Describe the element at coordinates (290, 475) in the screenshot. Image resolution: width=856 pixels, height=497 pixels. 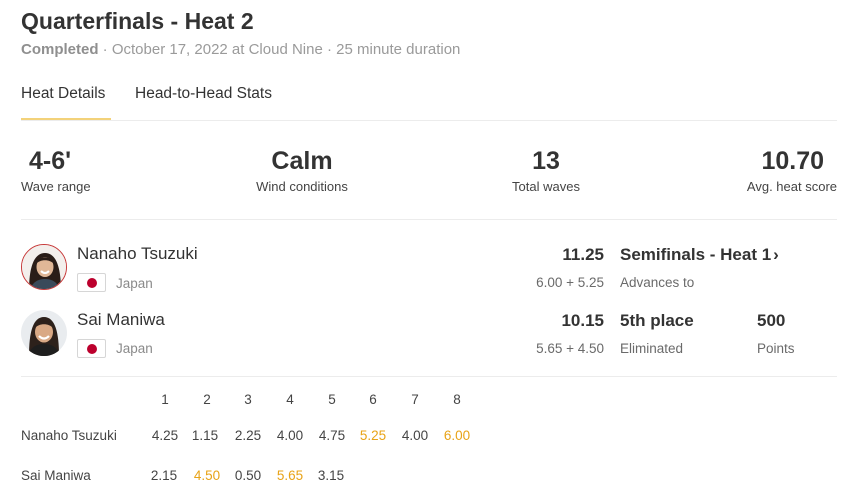
I see `counted-wave-score: 5.65` at that location.